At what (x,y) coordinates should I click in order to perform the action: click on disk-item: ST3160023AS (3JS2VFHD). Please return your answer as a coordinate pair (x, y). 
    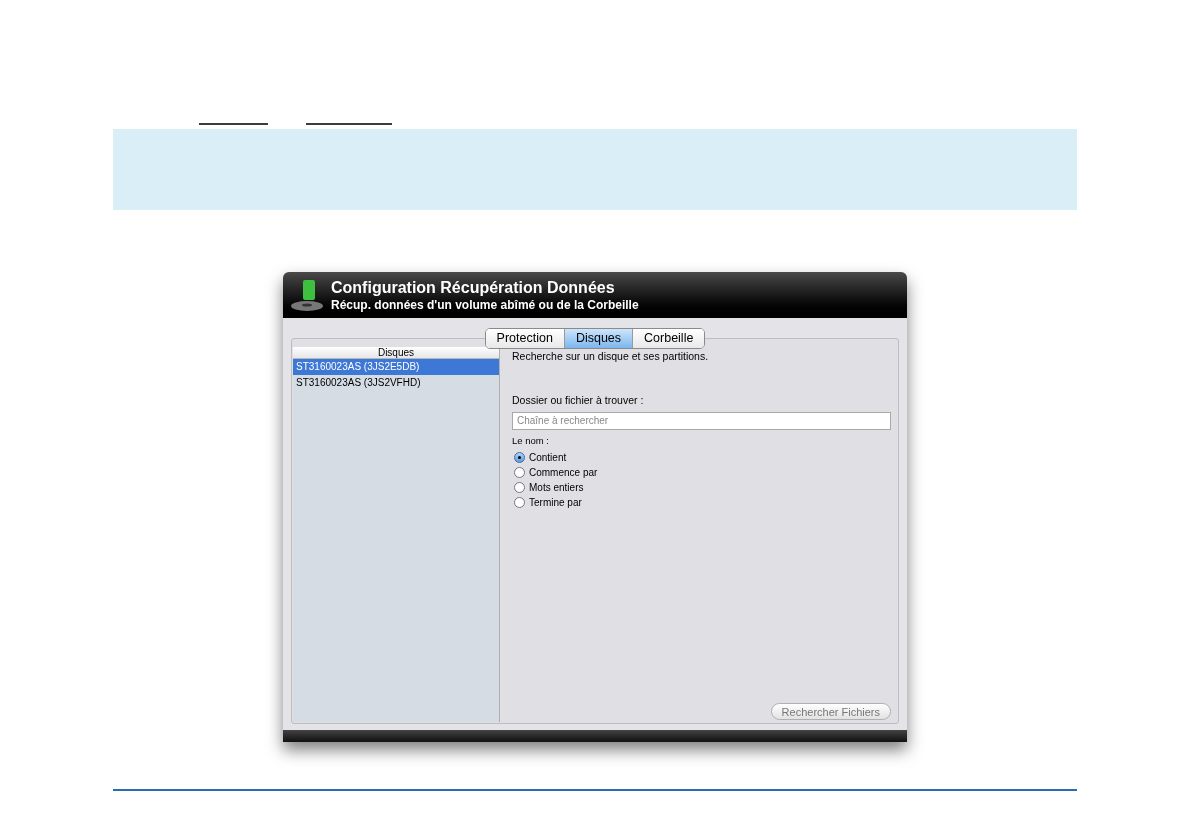
    Looking at the image, I should click on (396, 383).